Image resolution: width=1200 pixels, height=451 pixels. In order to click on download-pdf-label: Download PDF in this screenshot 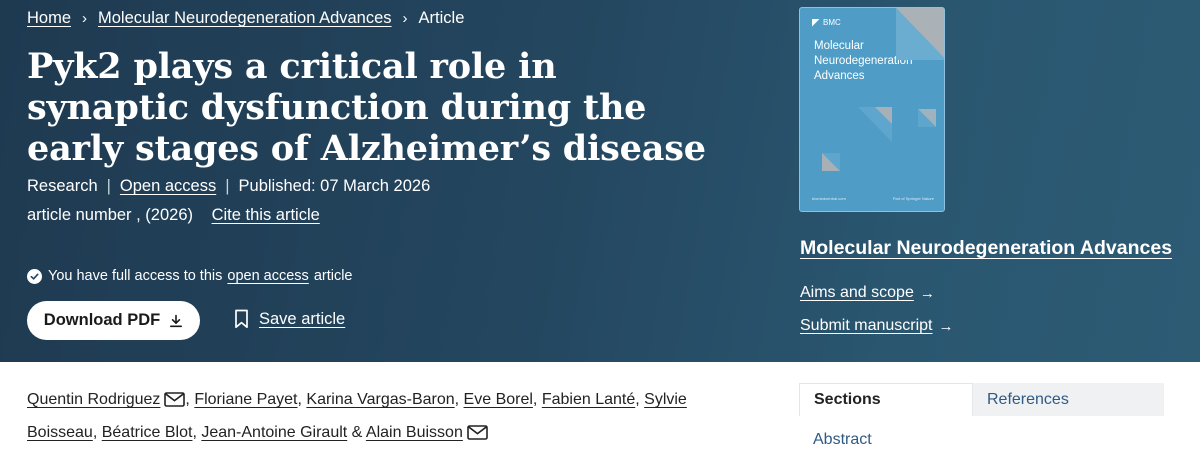, I will do `click(102, 320)`.